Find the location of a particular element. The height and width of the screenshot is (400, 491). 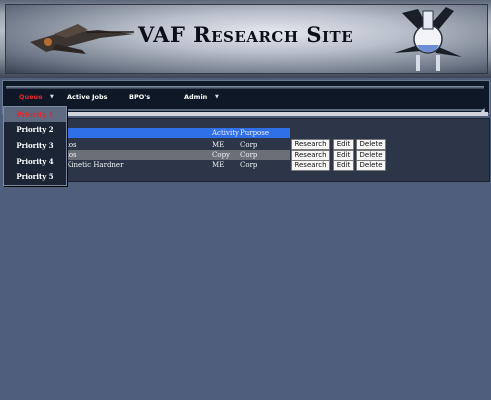

row-3-item: Kinetic Hardner is located at coordinates (95, 165).